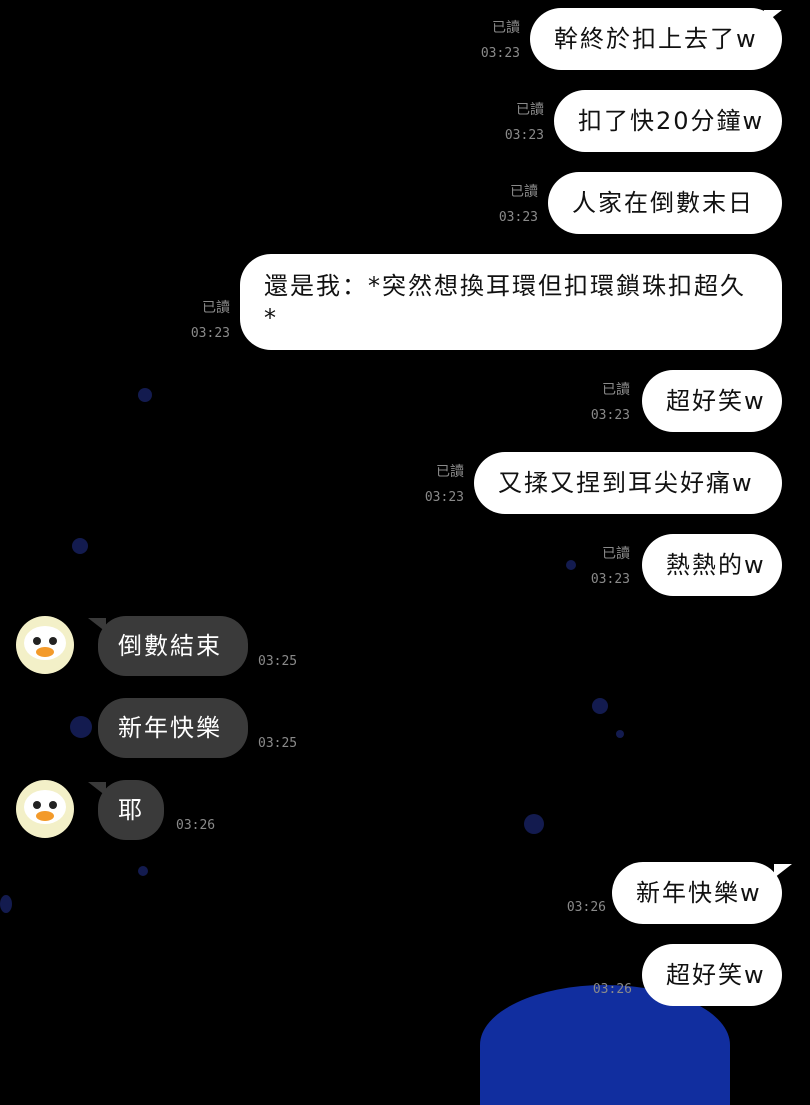 The height and width of the screenshot is (1105, 810). Describe the element at coordinates (173, 728) in the screenshot. I see `message-bubble: 新年快樂` at that location.